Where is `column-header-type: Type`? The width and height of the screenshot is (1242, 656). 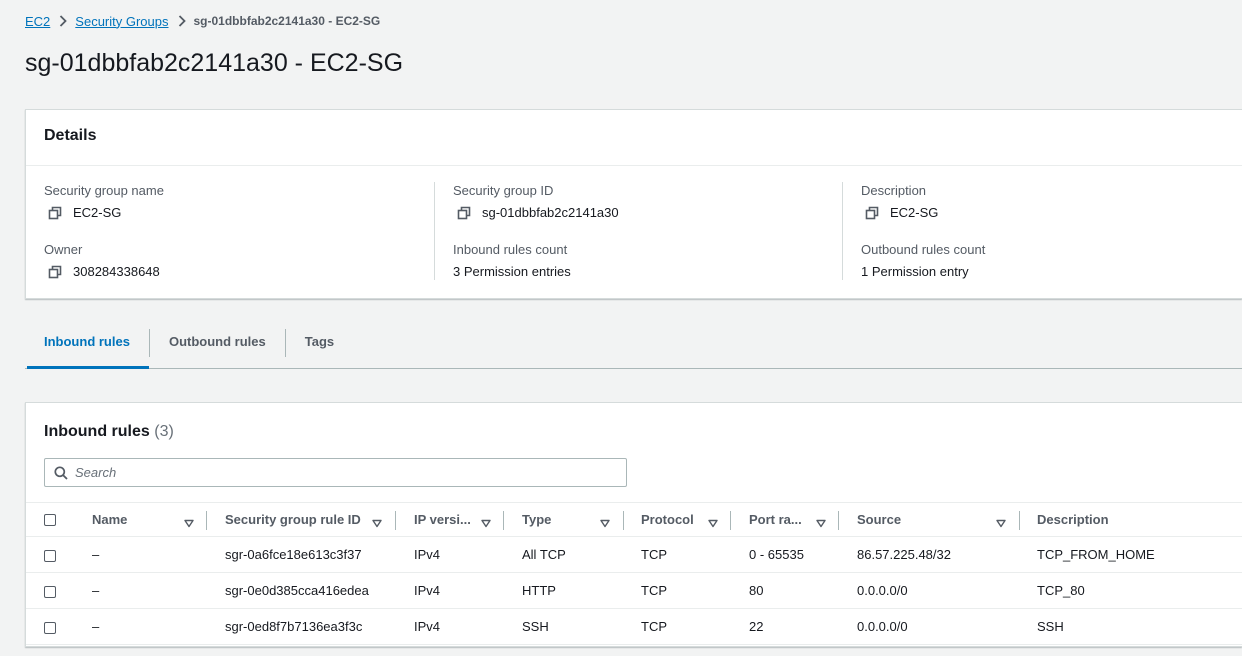
column-header-type: Type is located at coordinates (536, 519).